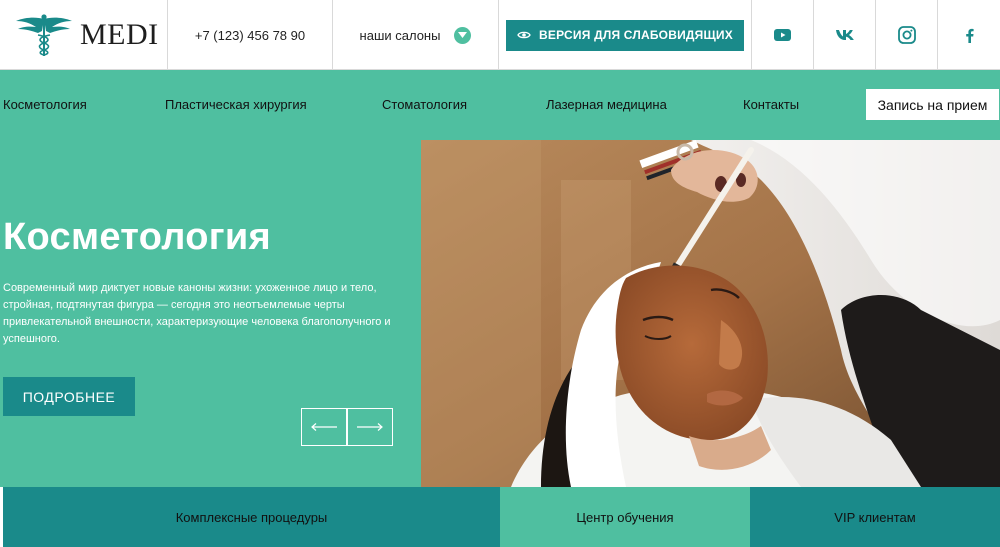  I want to click on low-vision-button: ВЕРСИЯ ДЛЯ СЛАБОВИДЯЩИХ, so click(625, 35).